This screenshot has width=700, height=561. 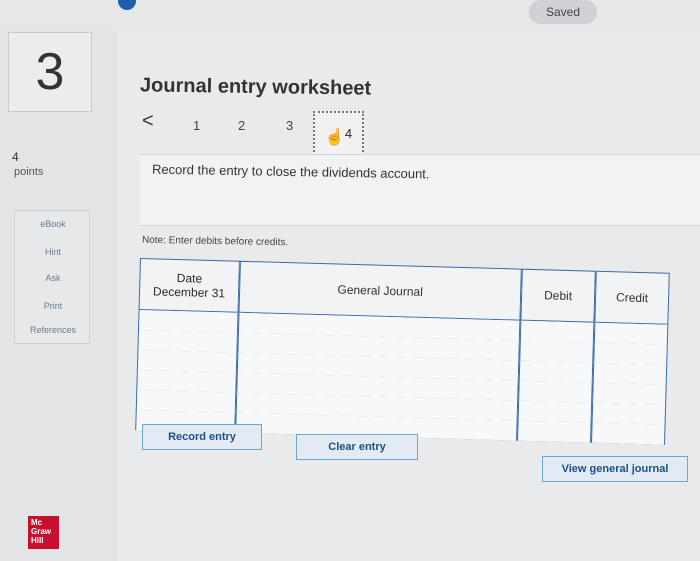 I want to click on date-header-cell: Date December 31, so click(x=189, y=285).